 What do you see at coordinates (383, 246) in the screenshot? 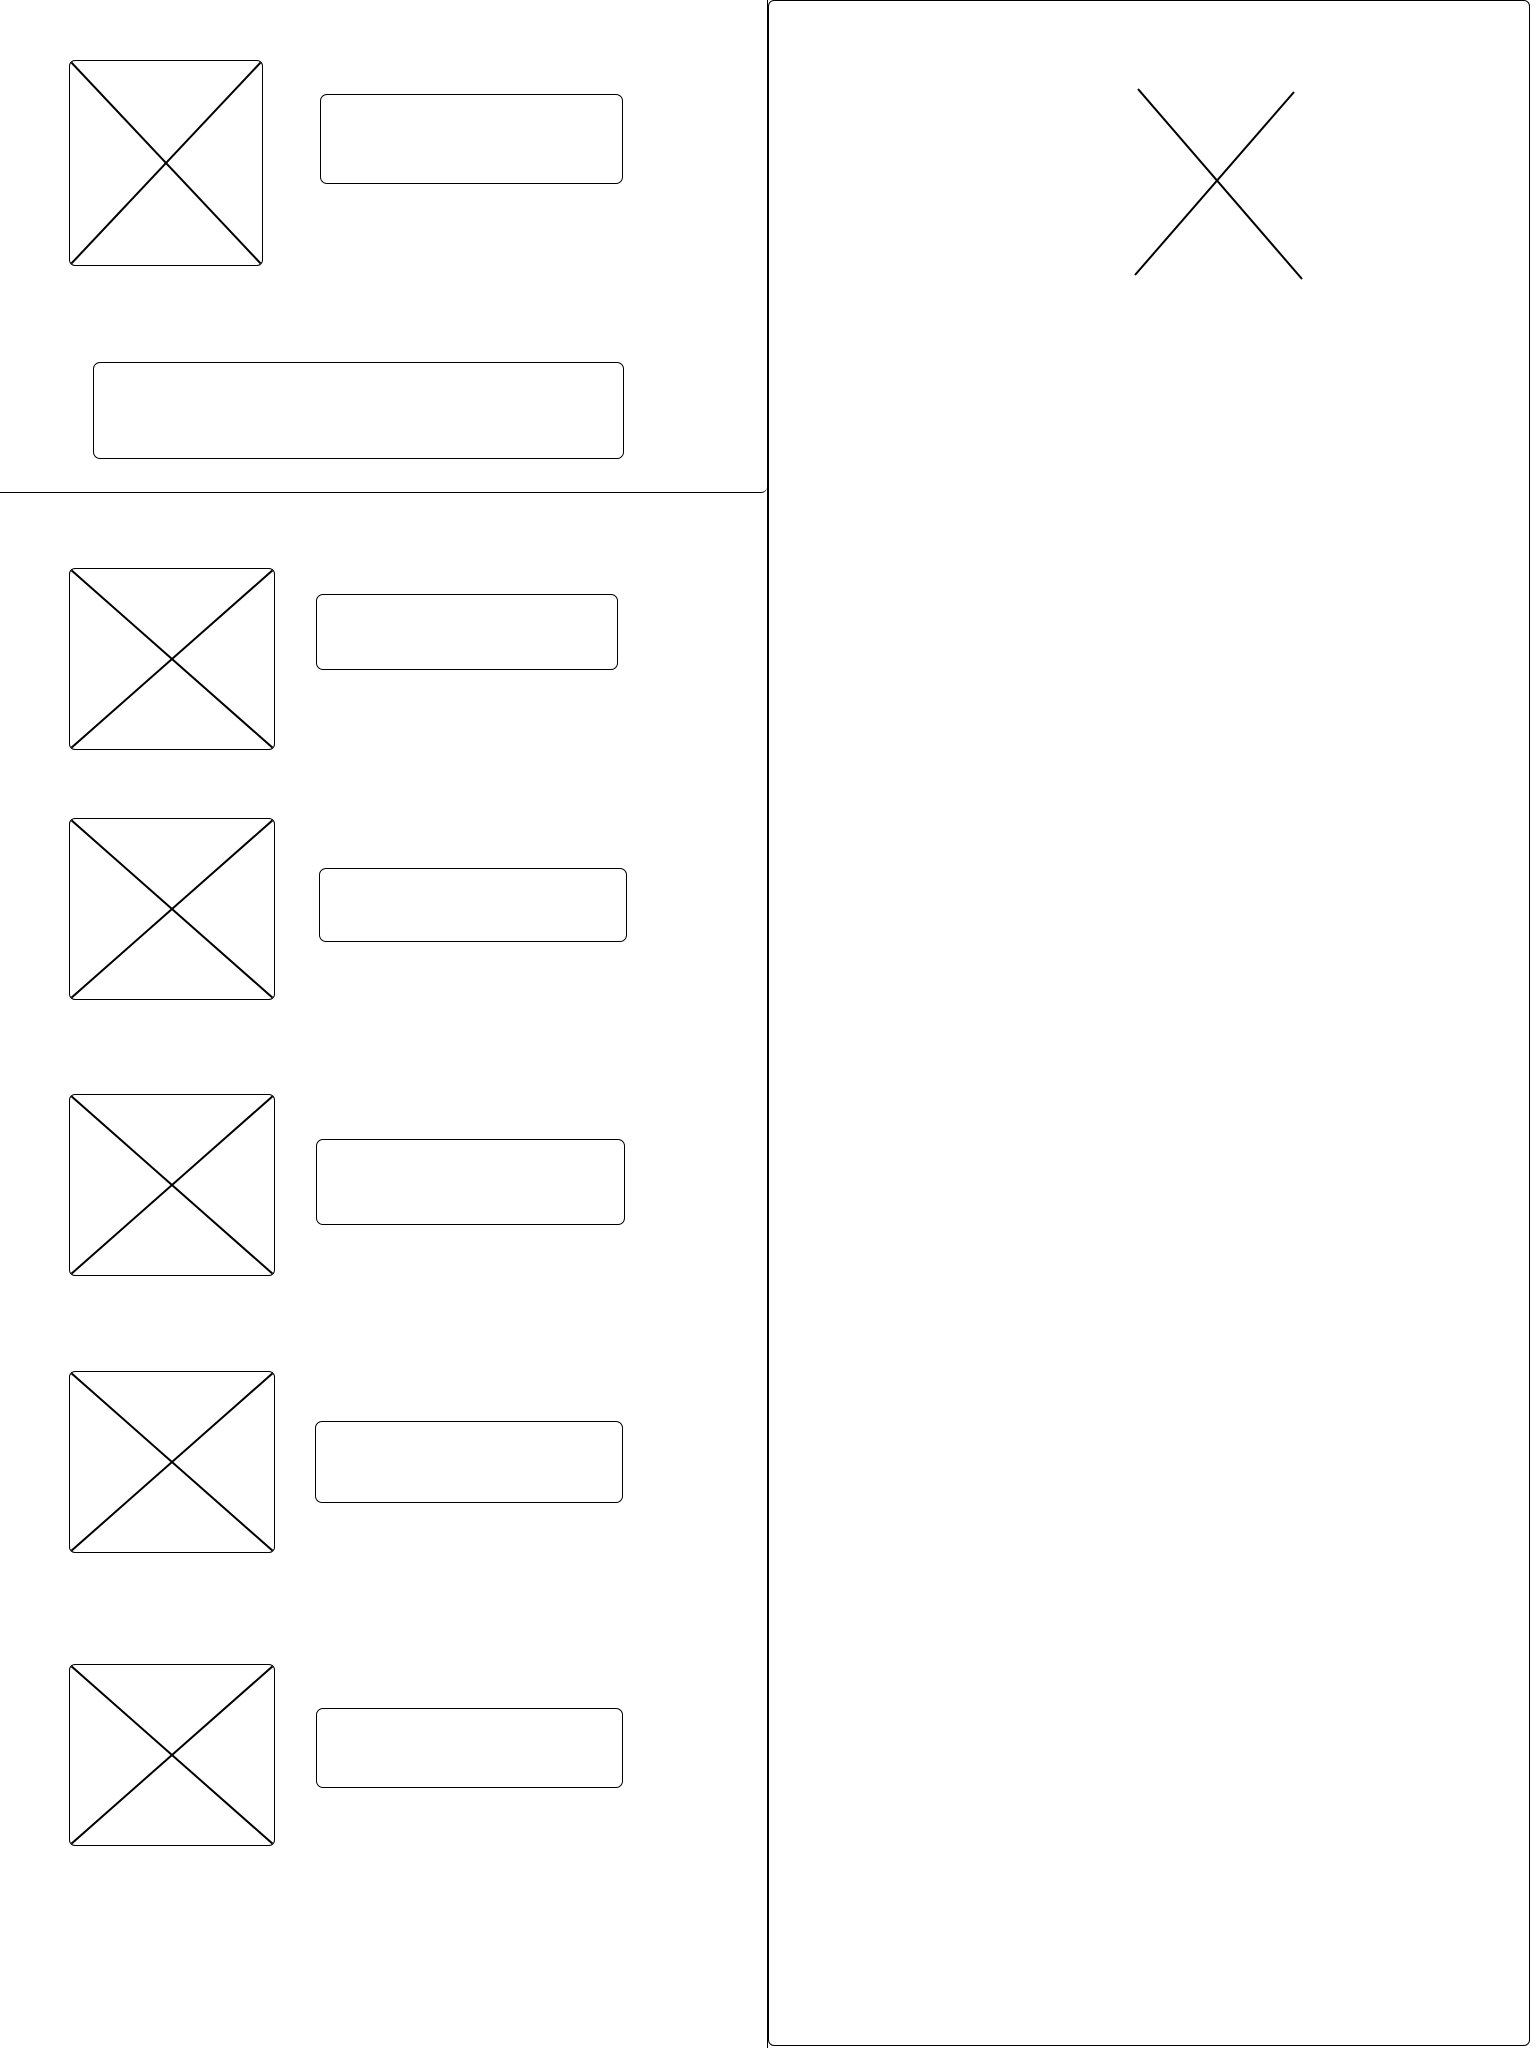
I see `header-section` at bounding box center [383, 246].